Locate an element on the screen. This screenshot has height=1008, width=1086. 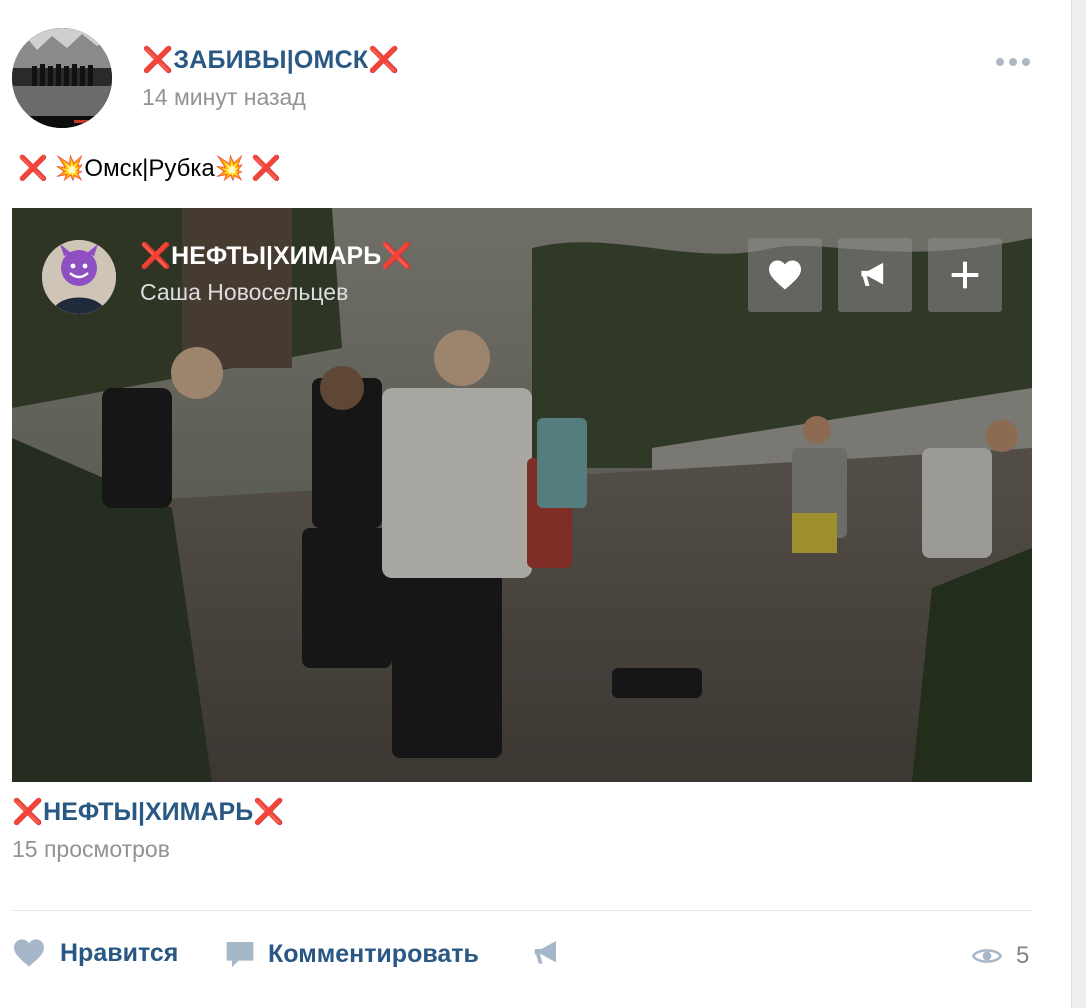
video-author-avatar is located at coordinates (79, 277).